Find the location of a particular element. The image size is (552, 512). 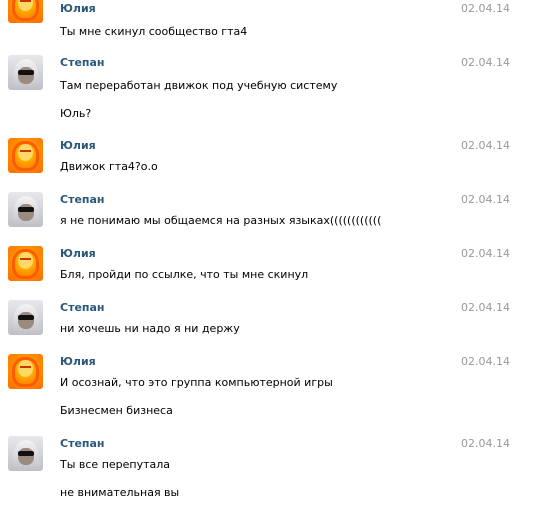

message-text: Бизнесмен бизнеса is located at coordinates (116, 410).